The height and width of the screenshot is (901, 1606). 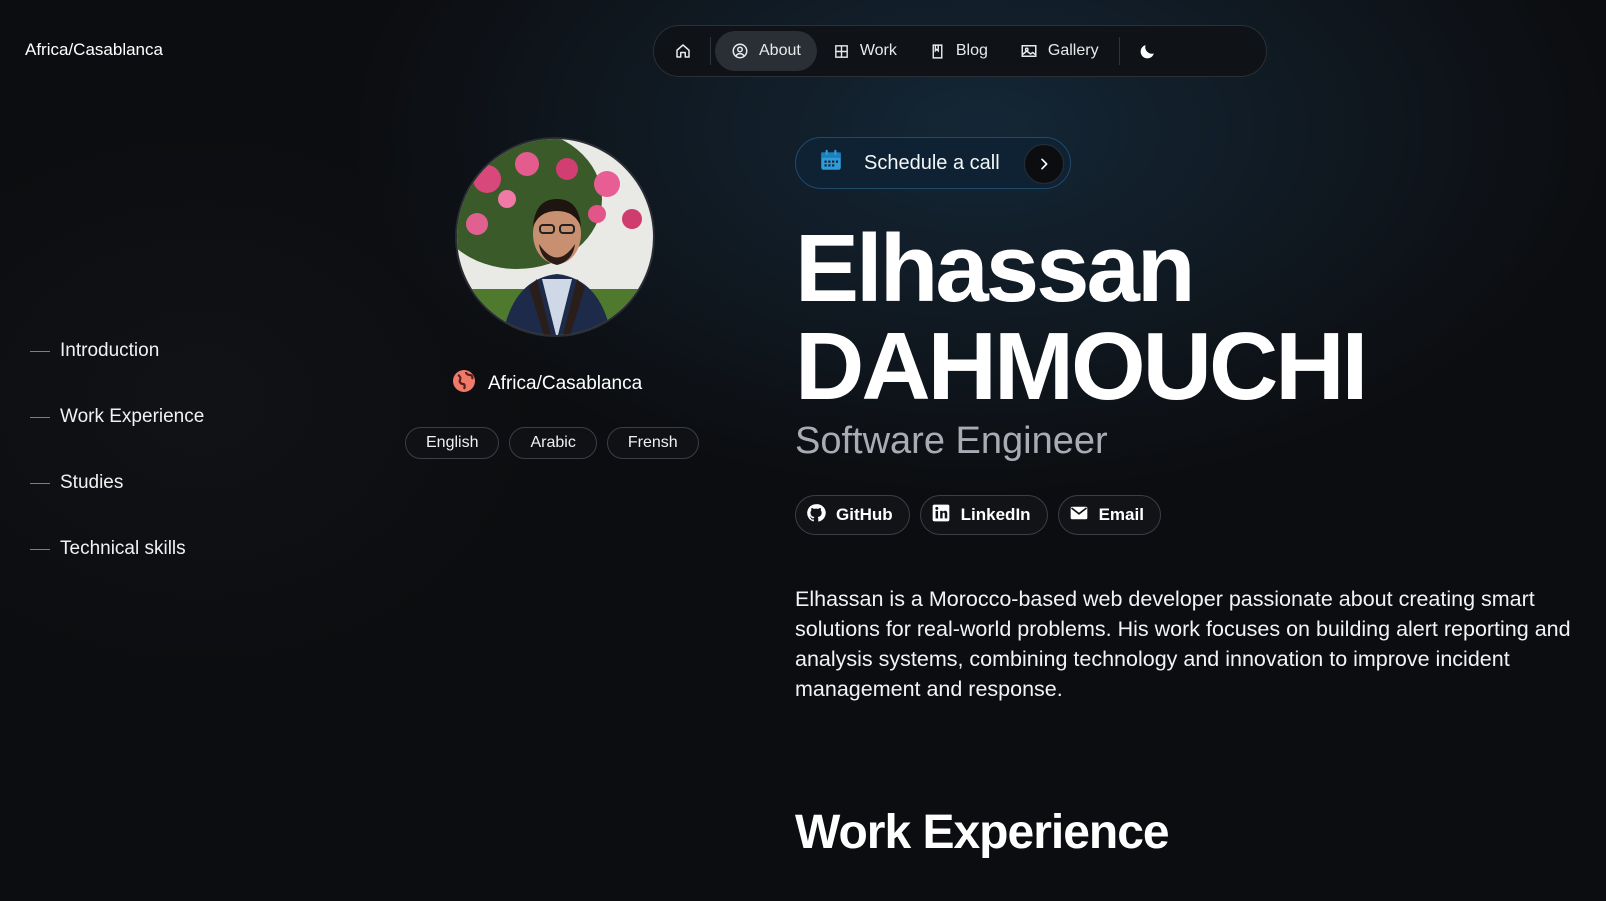 I want to click on language-tags: English Arabic Frensh, so click(x=552, y=443).